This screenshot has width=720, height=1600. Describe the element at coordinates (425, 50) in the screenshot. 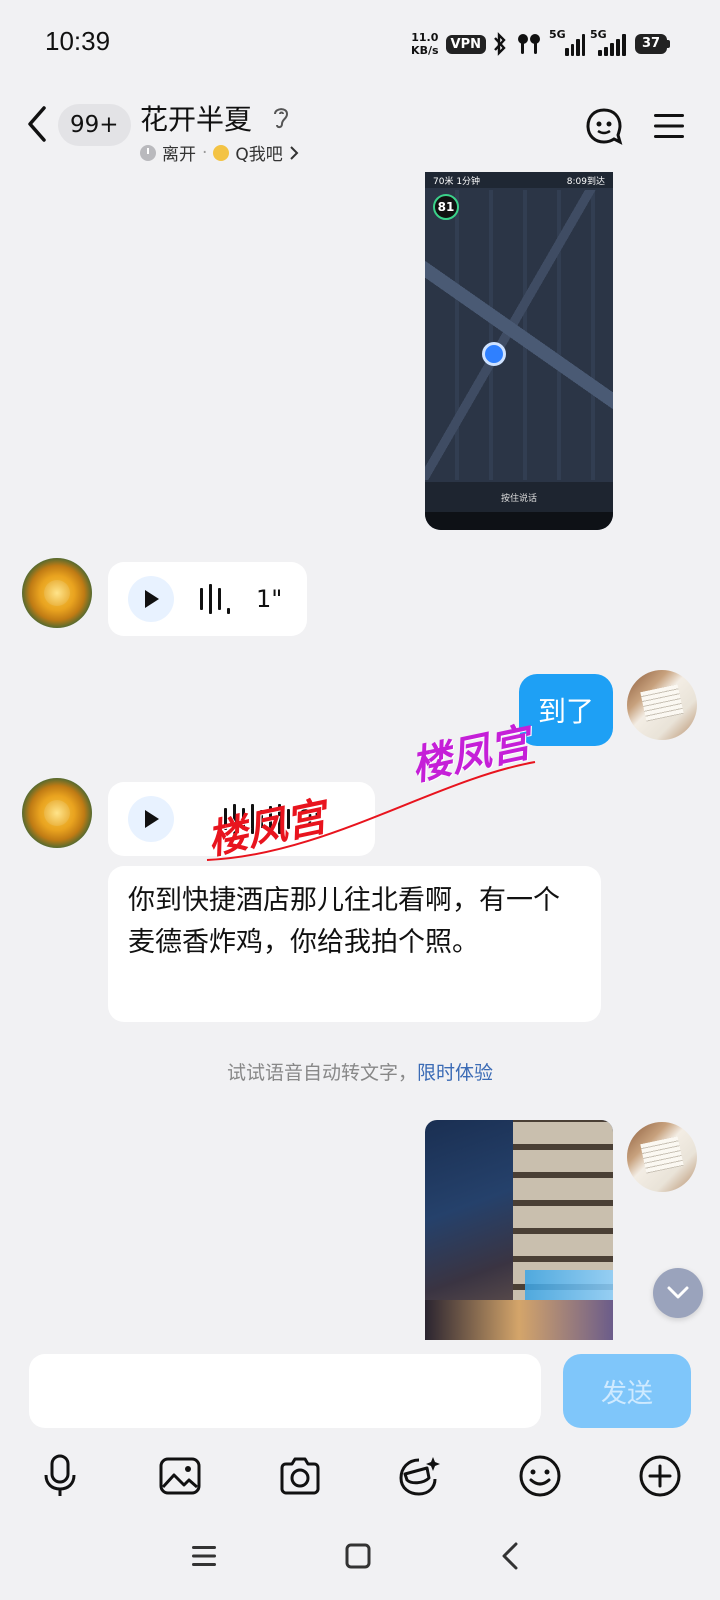

I see `network-speed-unit: KB/s` at that location.